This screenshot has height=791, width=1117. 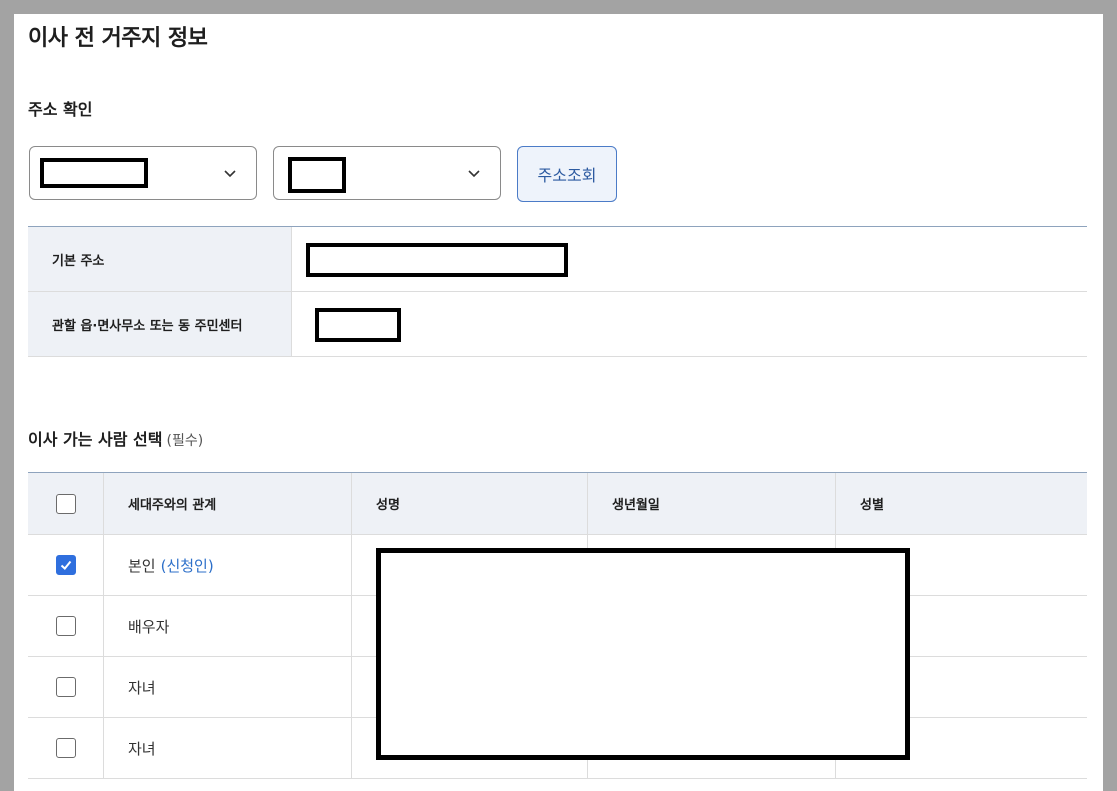 I want to click on address-lookup-button: 주소조회, so click(x=567, y=174).